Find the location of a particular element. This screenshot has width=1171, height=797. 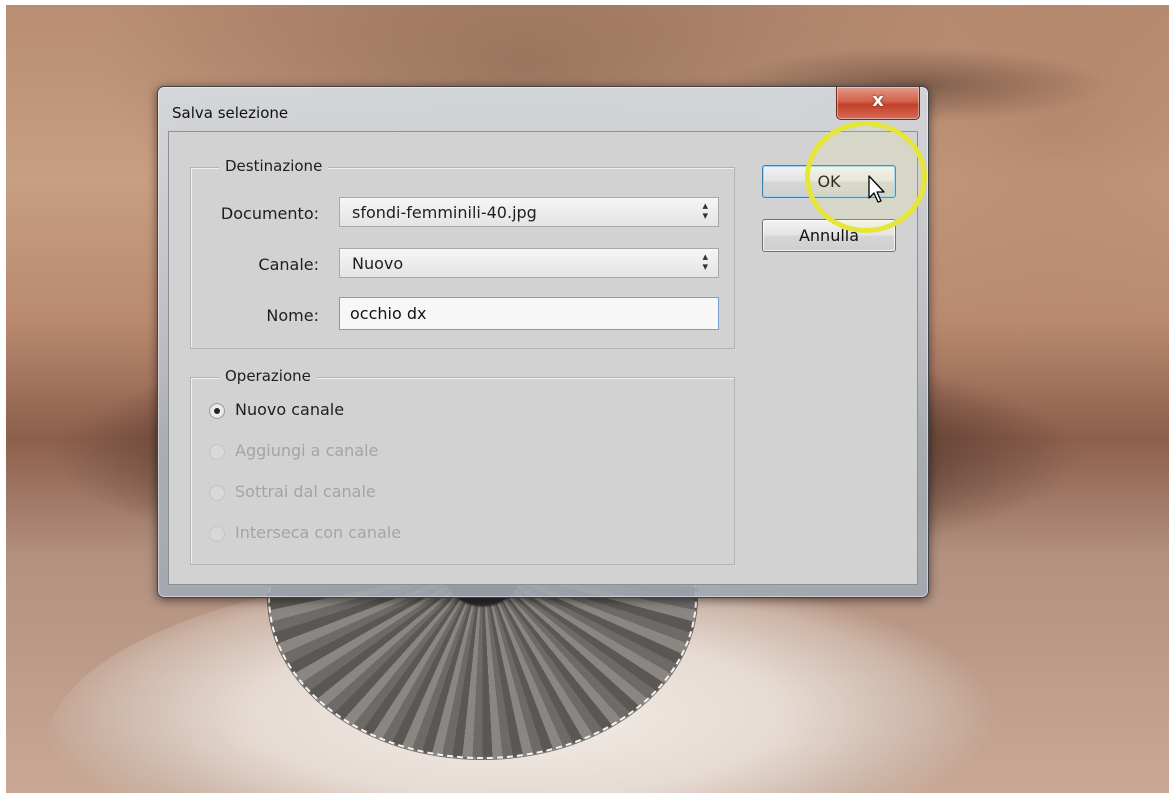

radio-label: Nuovo canale is located at coordinates (290, 409).